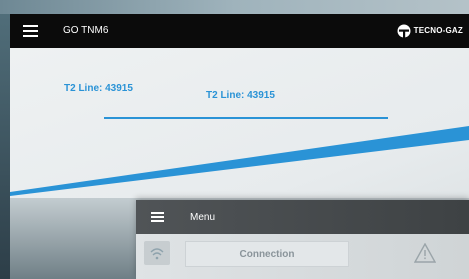 This screenshot has width=469, height=279. I want to click on menu-header: Menu, so click(302, 217).